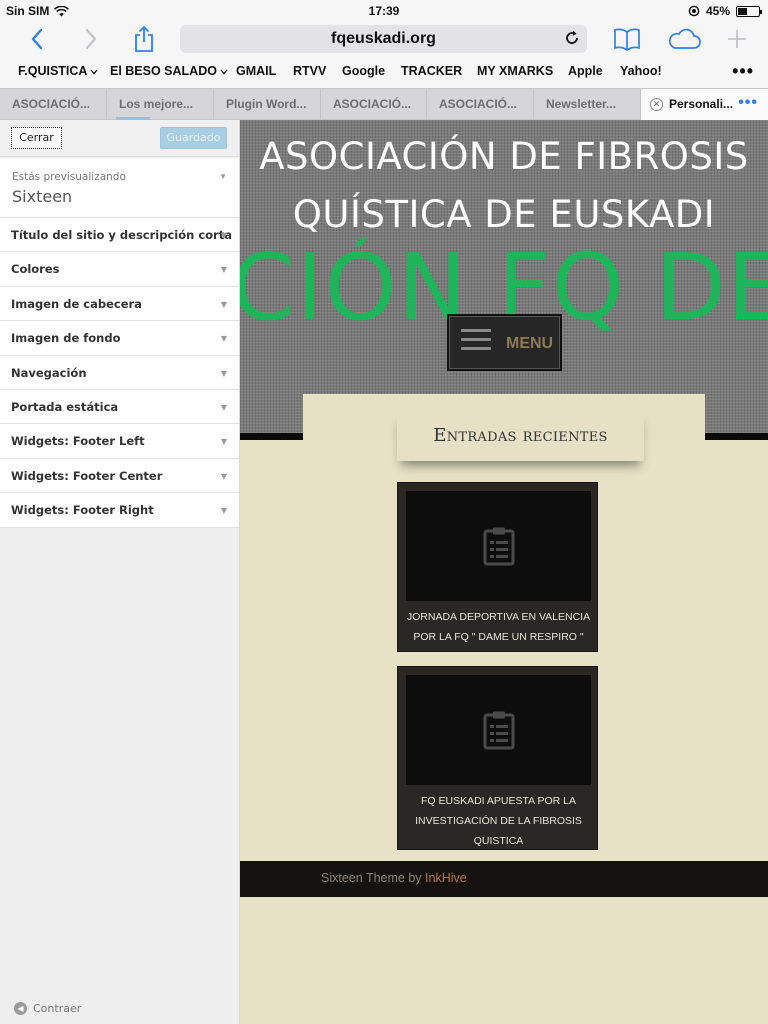  Describe the element at coordinates (431, 71) in the screenshot. I see `bookmark-link: TRACKER` at that location.